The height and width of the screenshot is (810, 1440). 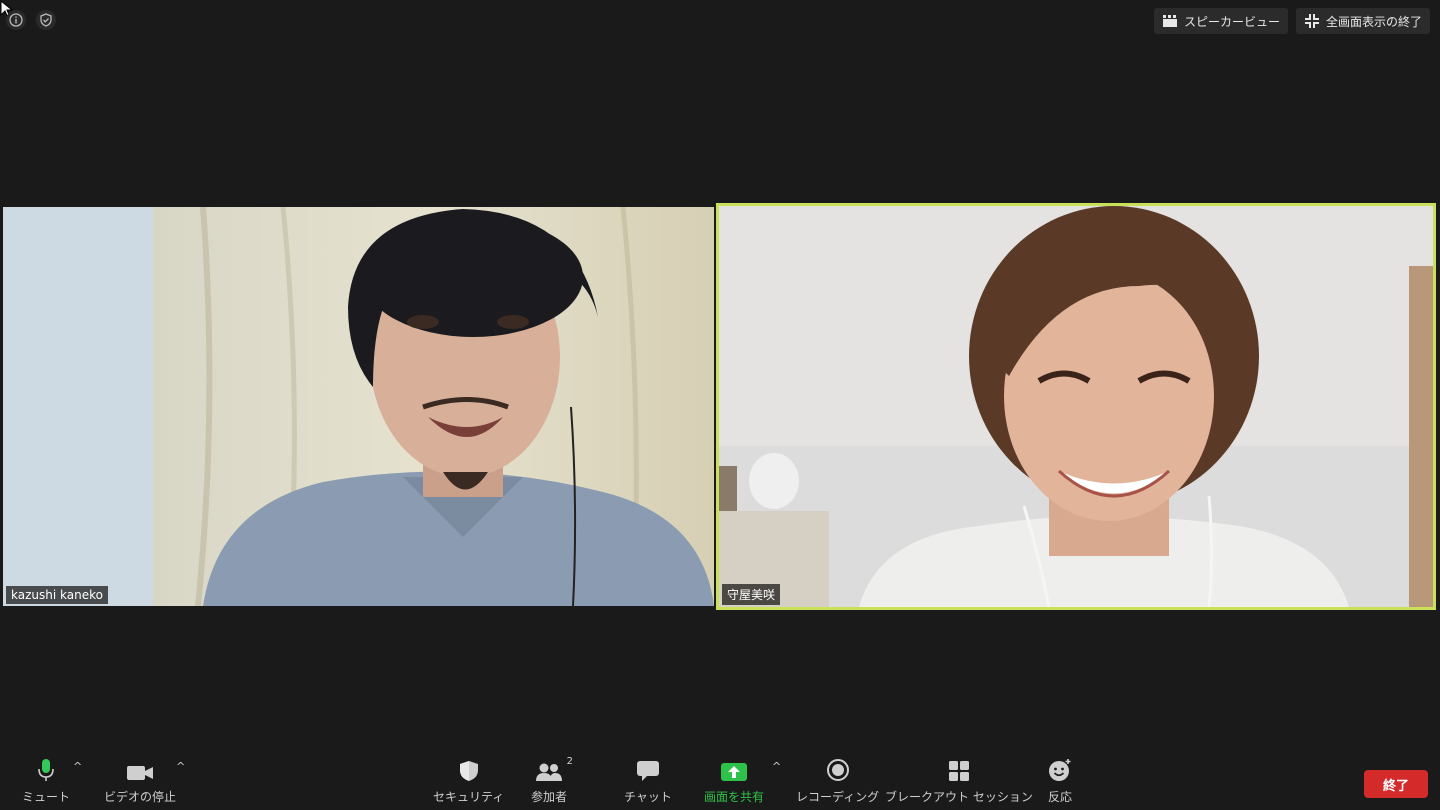 I want to click on chat-label: チャット, so click(x=648, y=797).